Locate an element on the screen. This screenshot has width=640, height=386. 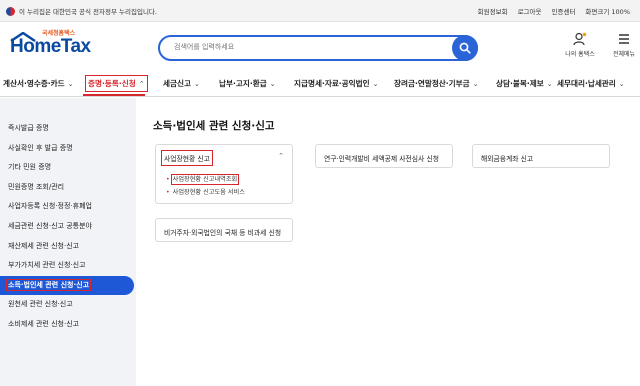
gnb-payment-notice-refund: 납부·고지·환급 ⌄ is located at coordinates (247, 83).